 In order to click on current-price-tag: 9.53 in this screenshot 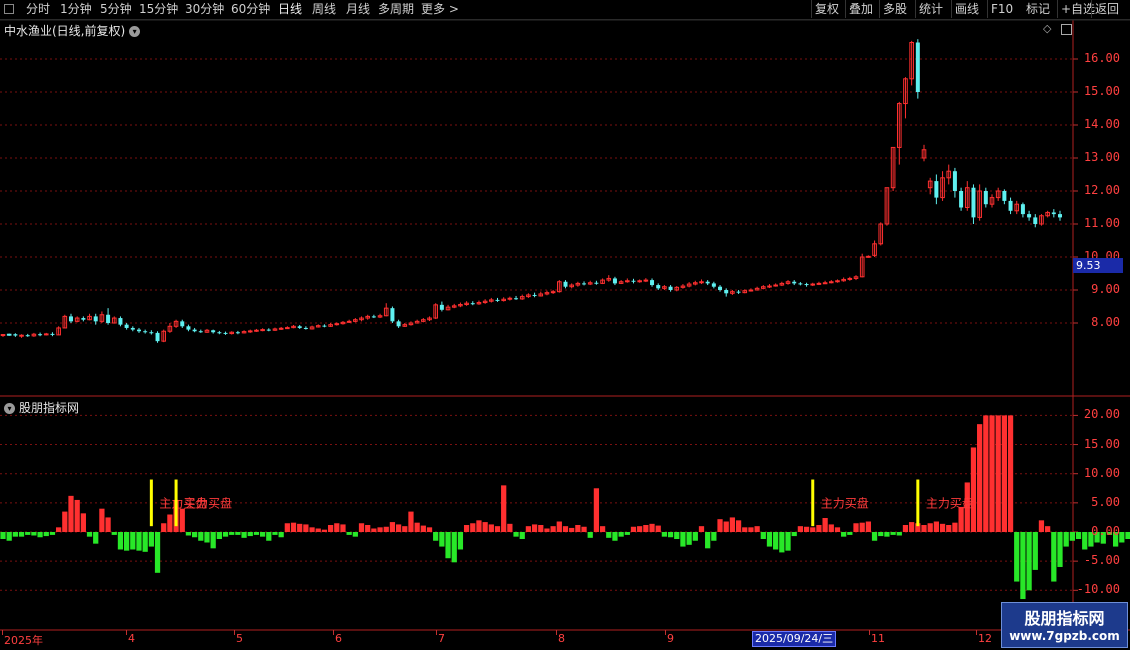, I will do `click(1098, 265)`.